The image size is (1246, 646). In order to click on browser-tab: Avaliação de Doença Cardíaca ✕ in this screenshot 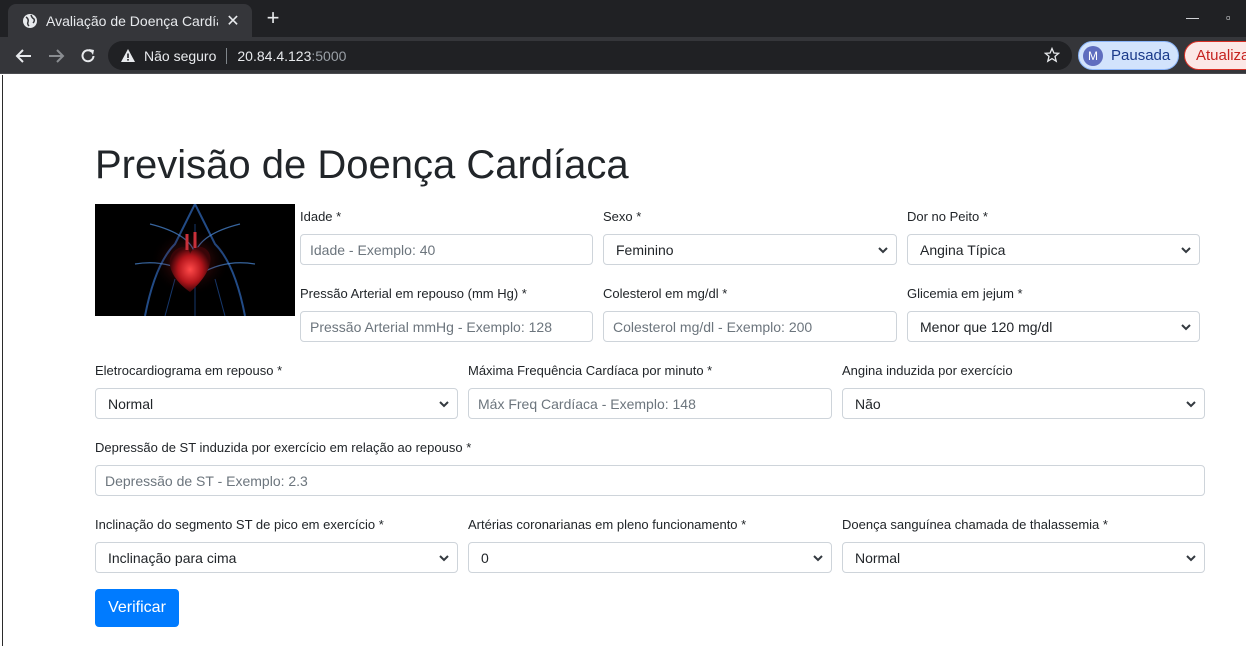, I will do `click(130, 20)`.